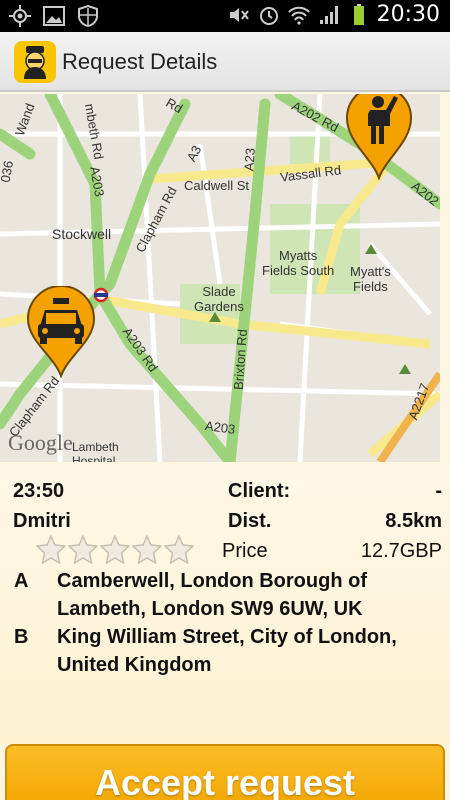 This screenshot has width=450, height=800. I want to click on gps-icon, so click(20, 16).